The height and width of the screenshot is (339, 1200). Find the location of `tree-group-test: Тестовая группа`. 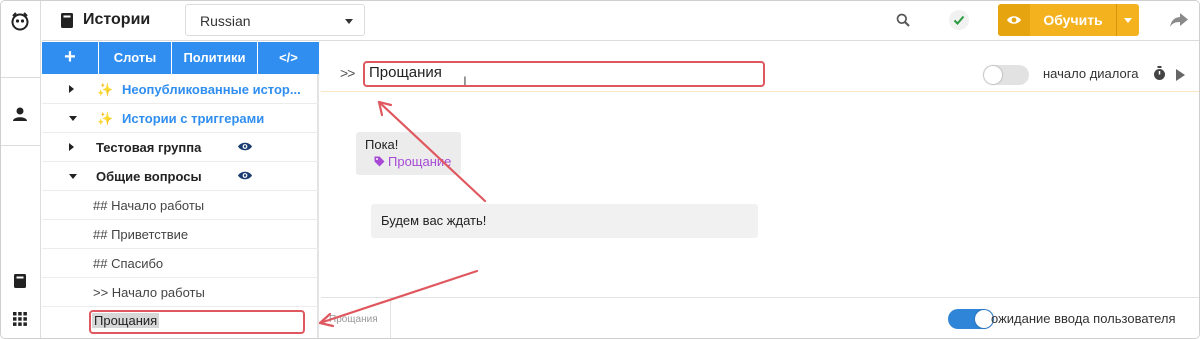

tree-group-test: Тестовая группа is located at coordinates (180, 147).